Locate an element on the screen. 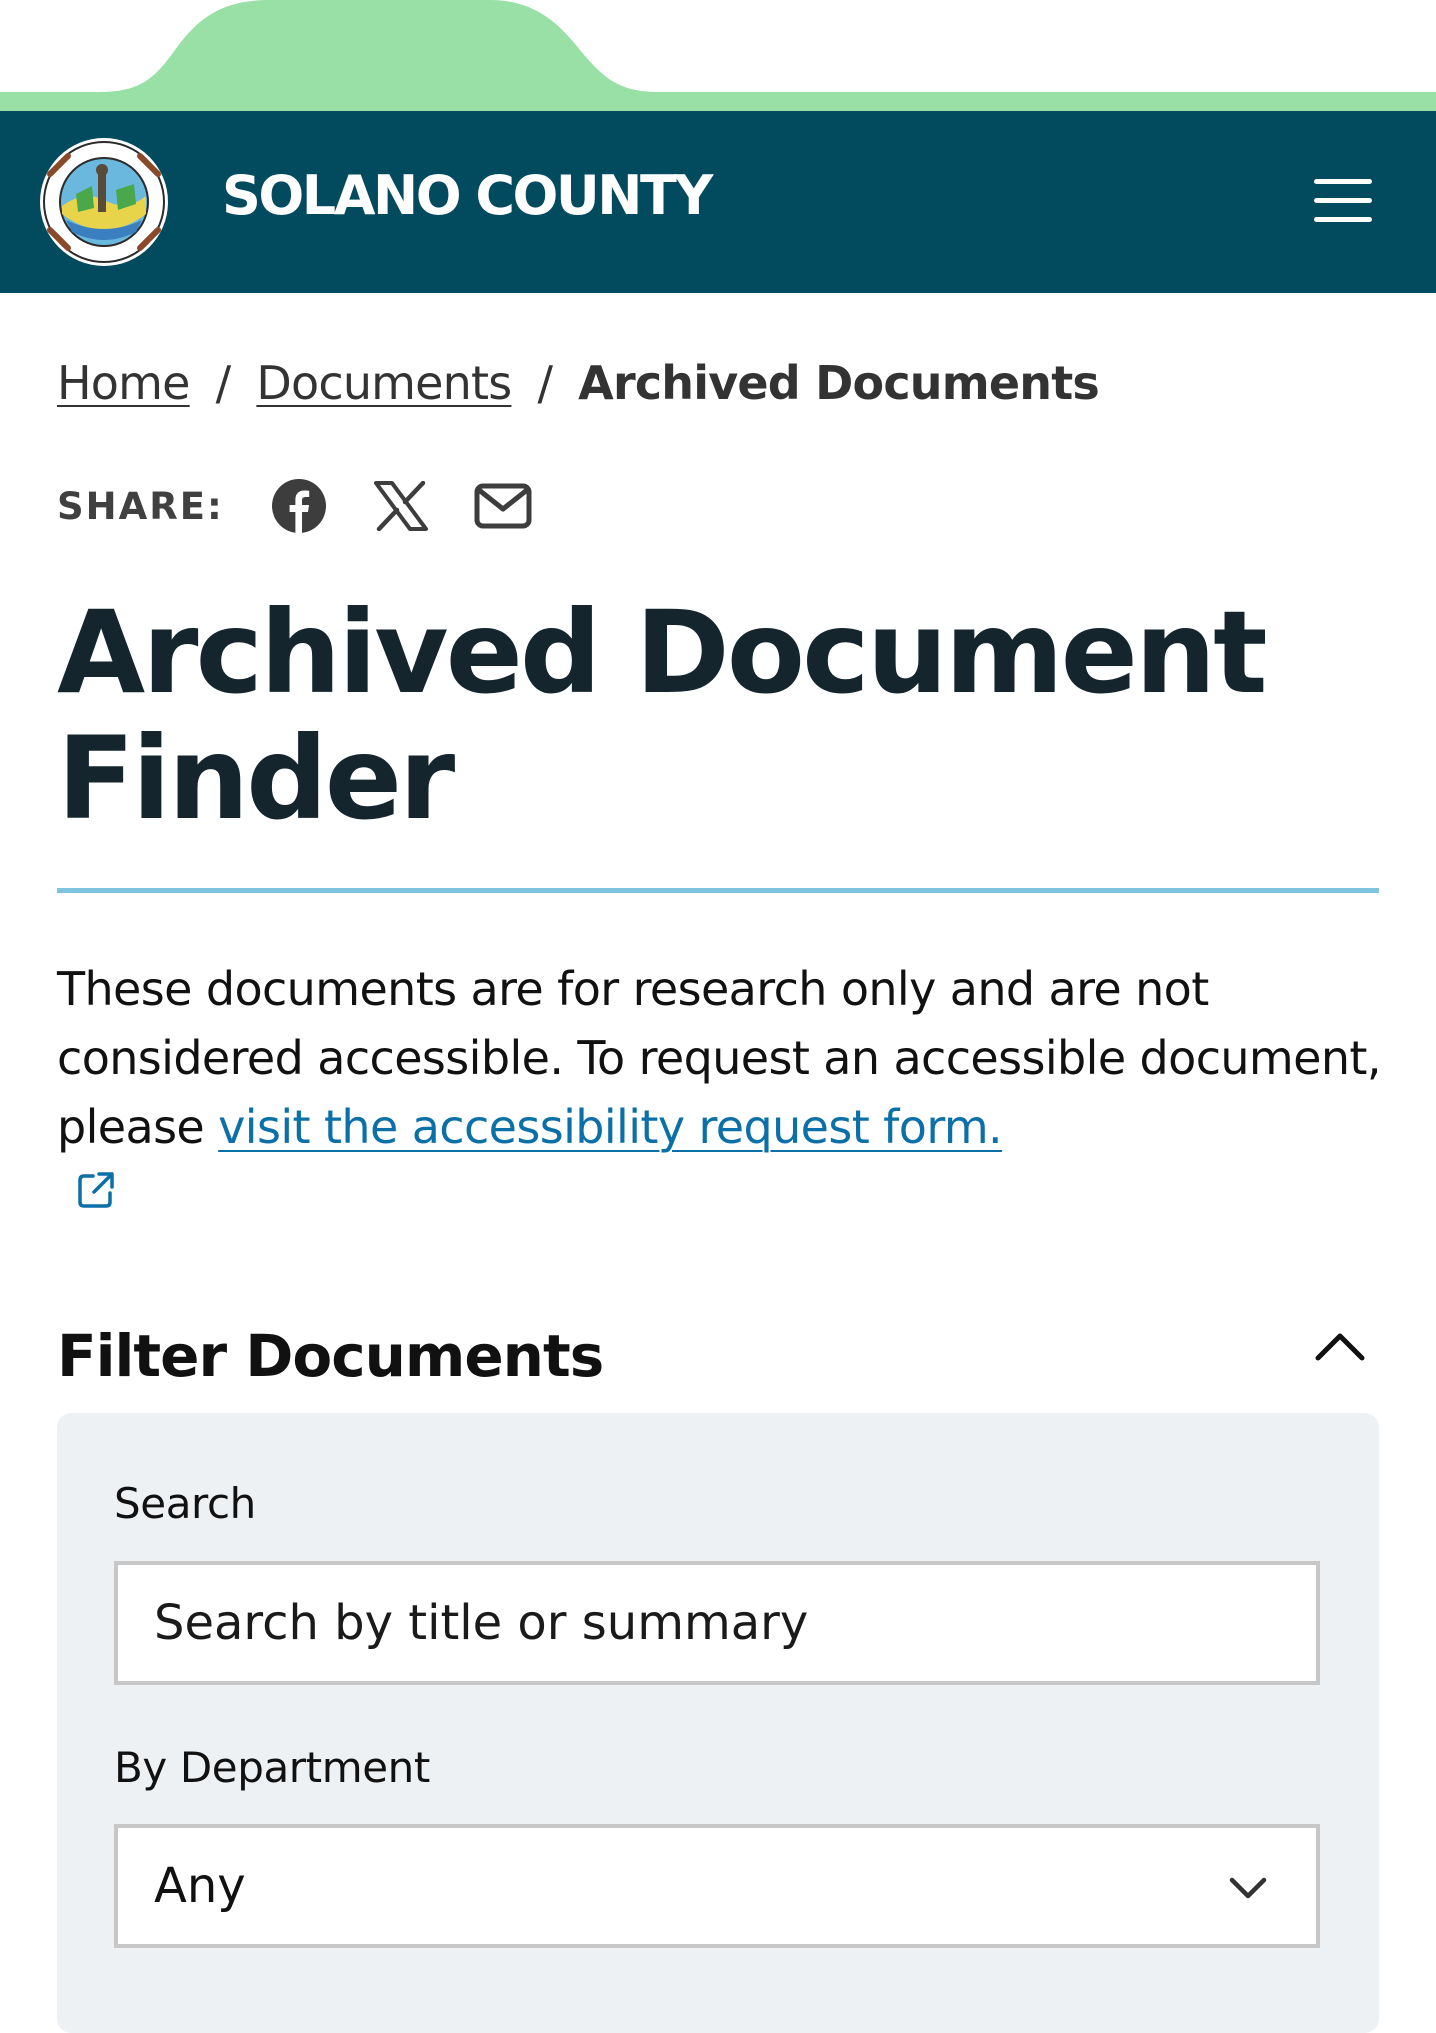  share-bar: SHARE: is located at coordinates (316, 506).